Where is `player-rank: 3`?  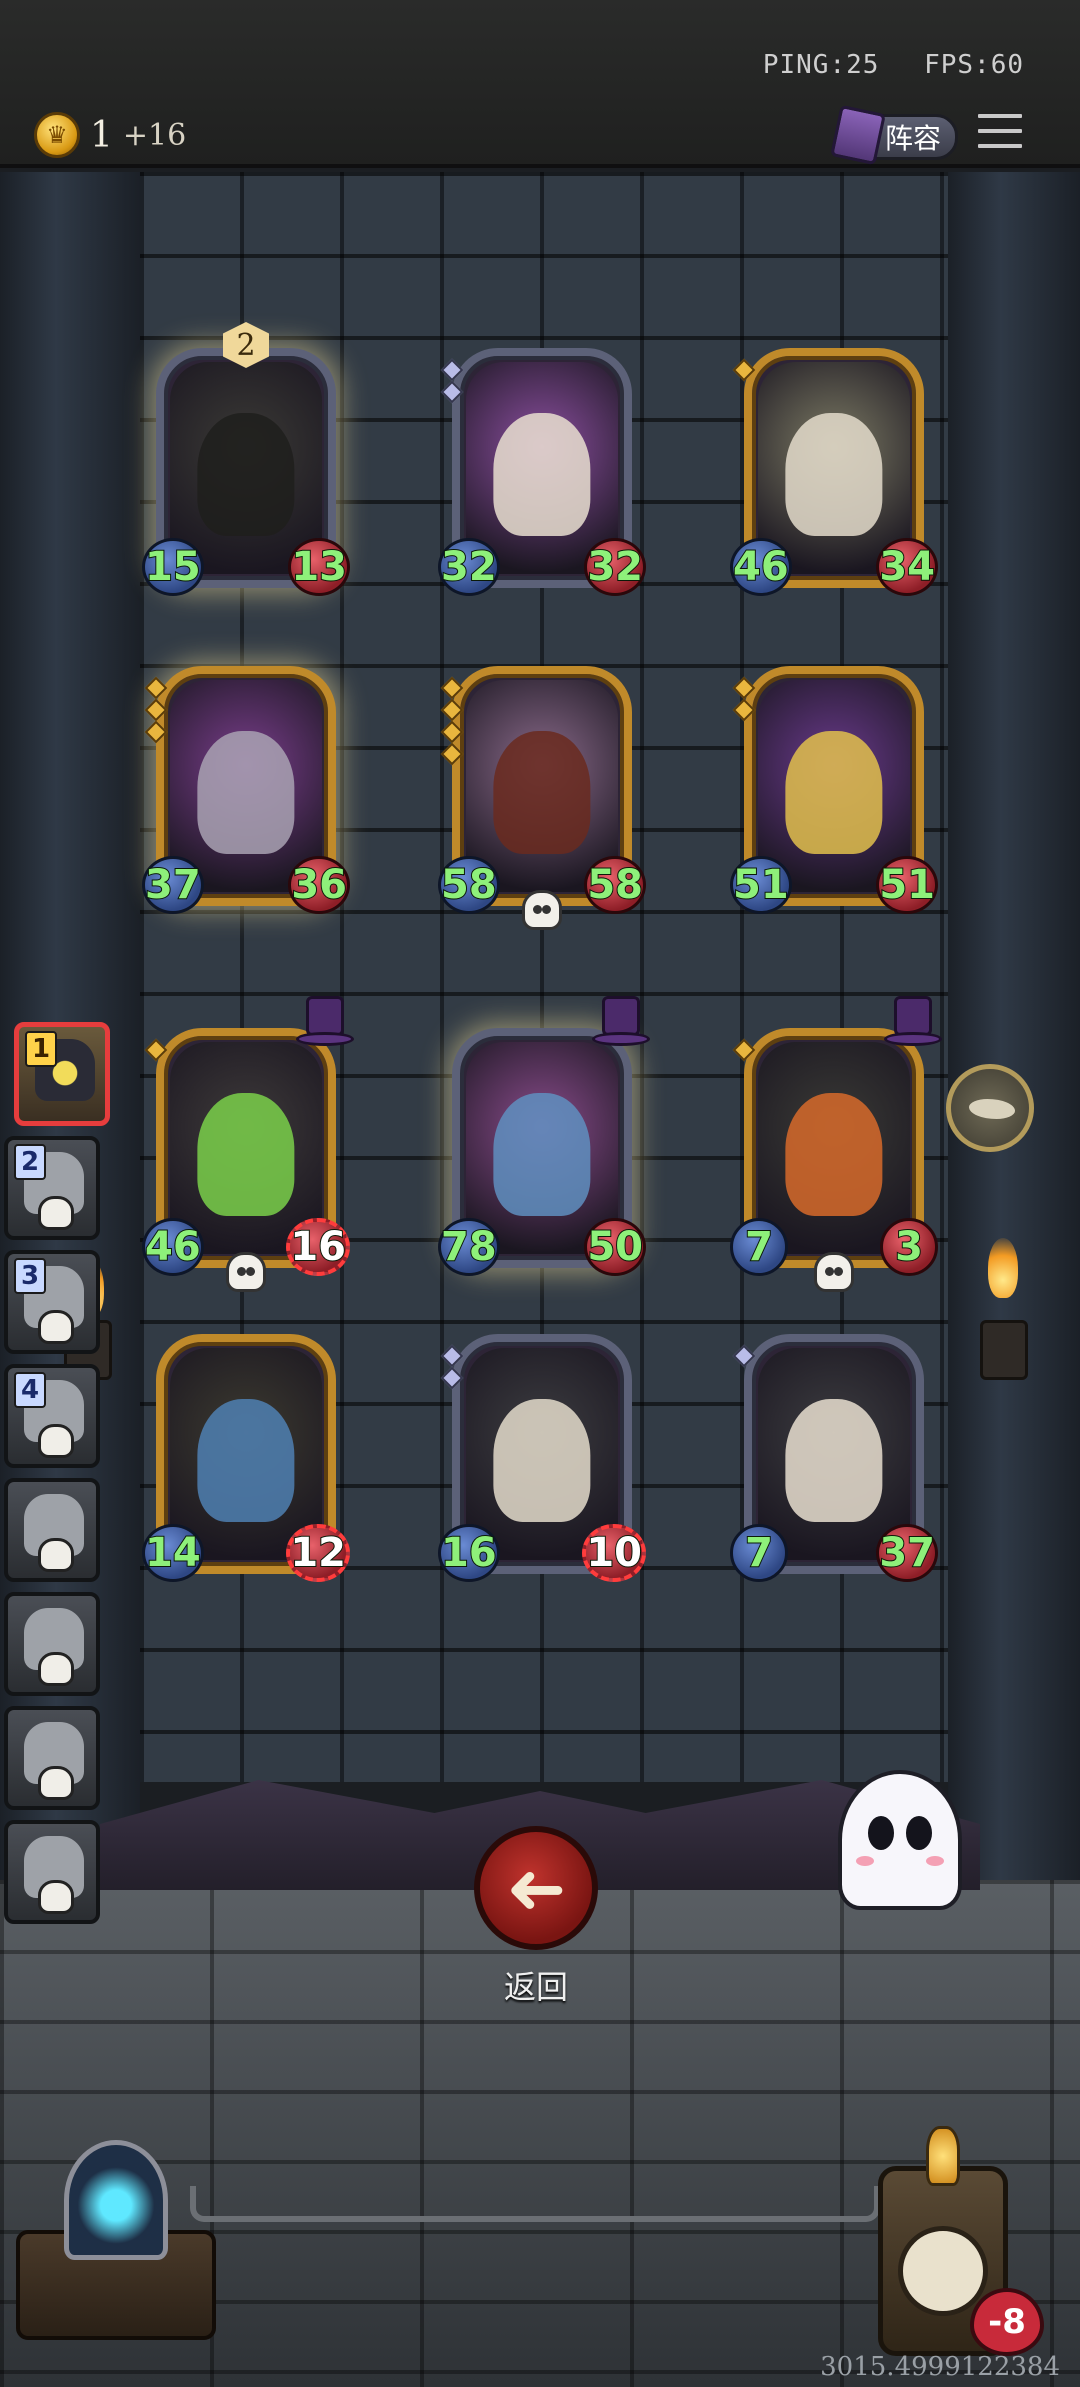 player-rank: 3 is located at coordinates (30, 1276).